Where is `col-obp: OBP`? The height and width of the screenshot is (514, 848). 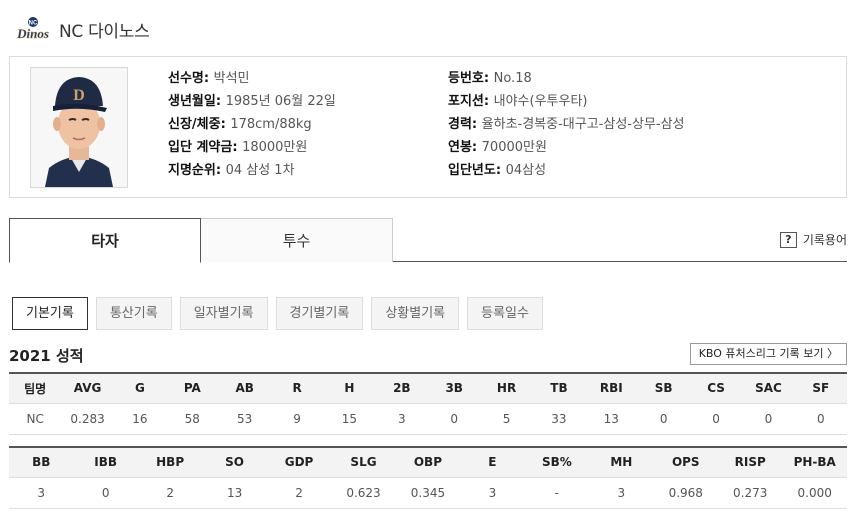 col-obp: OBP is located at coordinates (428, 462).